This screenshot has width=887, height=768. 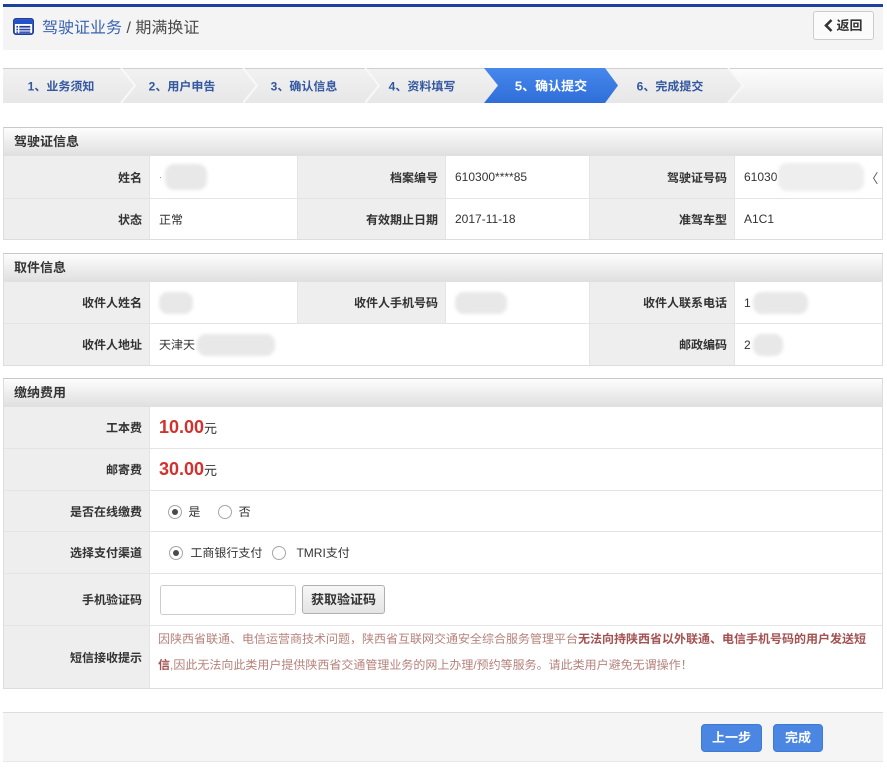 I want to click on svg-text: 4、资料填写, so click(x=422, y=87).